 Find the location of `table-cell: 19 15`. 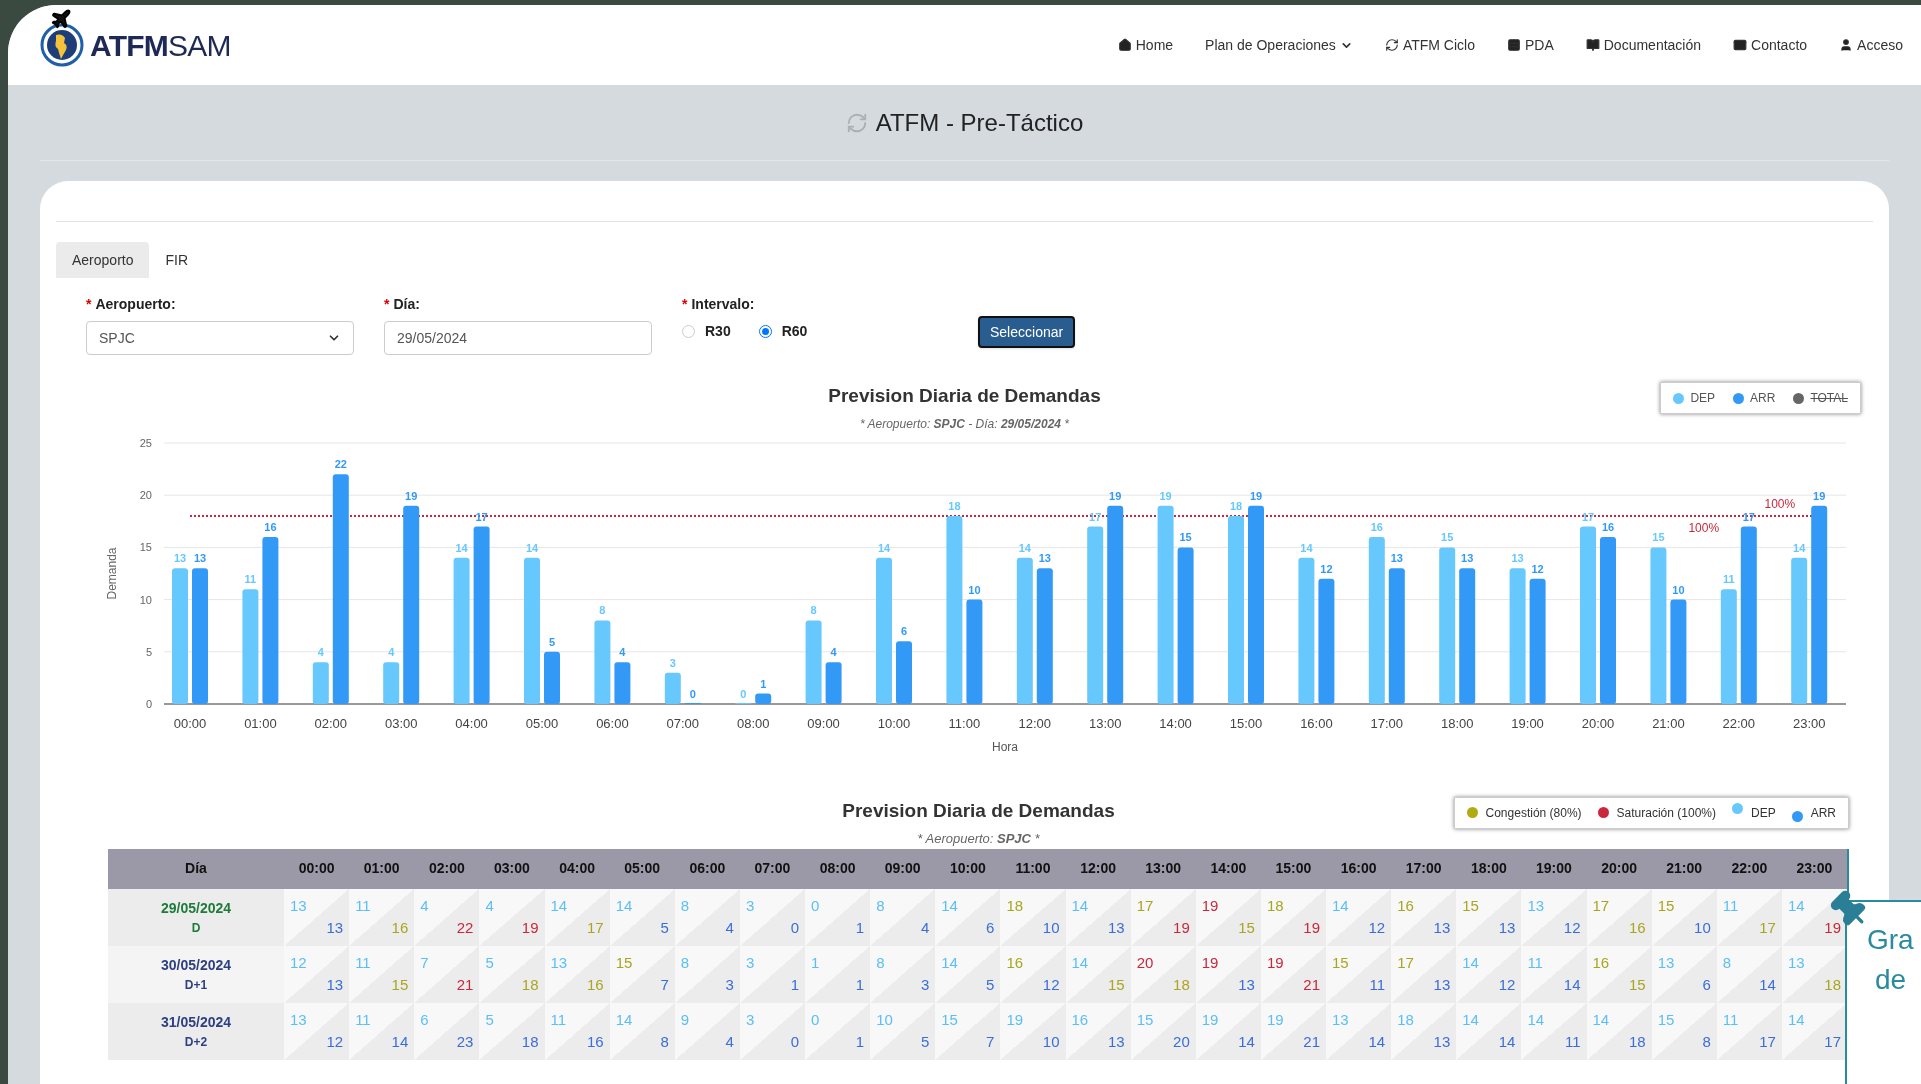

table-cell: 19 15 is located at coordinates (1228, 917).